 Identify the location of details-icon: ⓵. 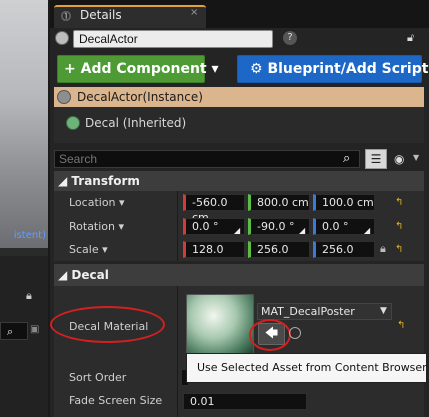
(66, 17).